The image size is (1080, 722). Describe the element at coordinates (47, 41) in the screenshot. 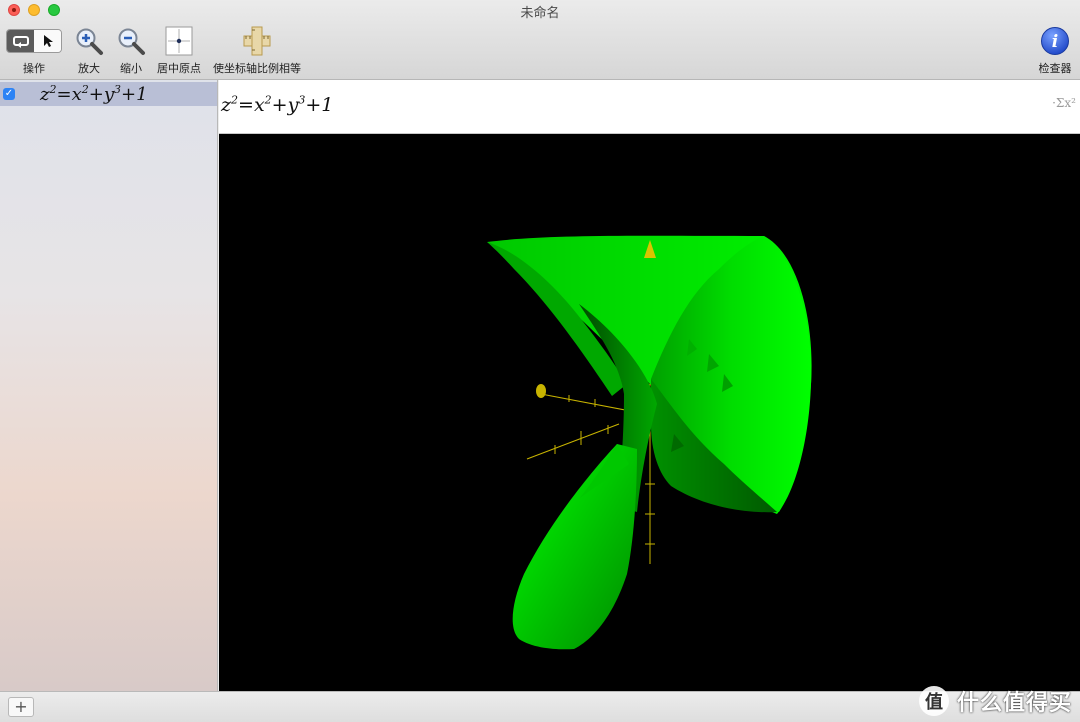

I see `pointer-icon` at that location.